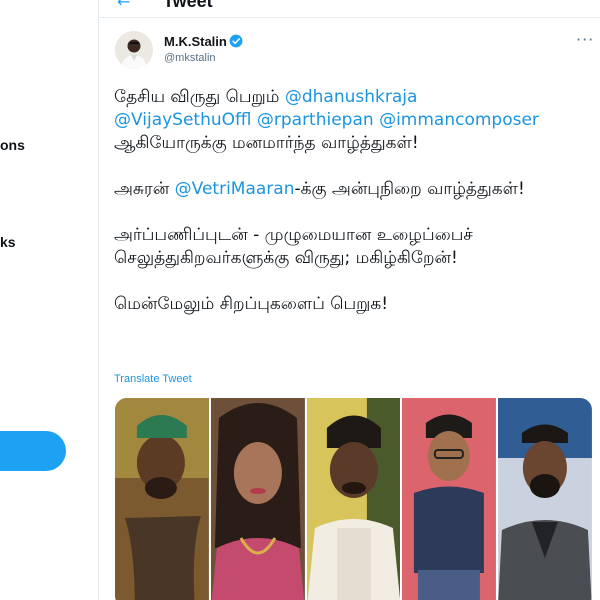 This screenshot has width=600, height=600. What do you see at coordinates (12, 145) in the screenshot?
I see `nav-item-lists-fragment: ons` at bounding box center [12, 145].